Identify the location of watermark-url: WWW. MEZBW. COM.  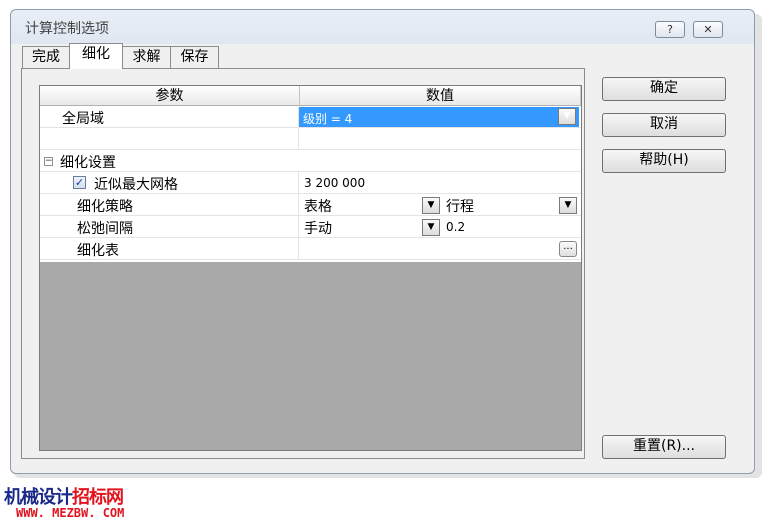
(70, 513).